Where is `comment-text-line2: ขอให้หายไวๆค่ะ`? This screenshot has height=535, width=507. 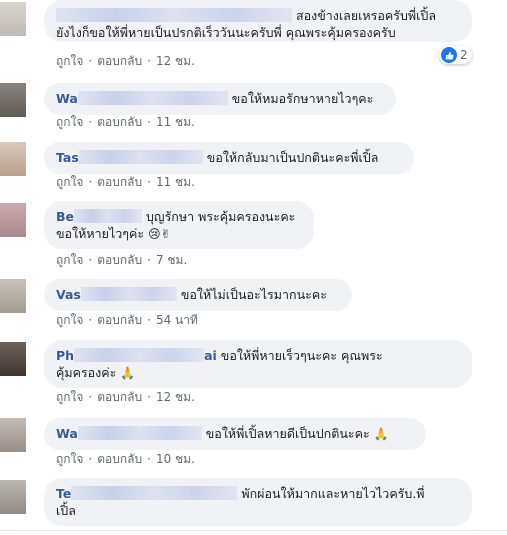 comment-text-line2: ขอให้หายไวๆค่ะ is located at coordinates (100, 233).